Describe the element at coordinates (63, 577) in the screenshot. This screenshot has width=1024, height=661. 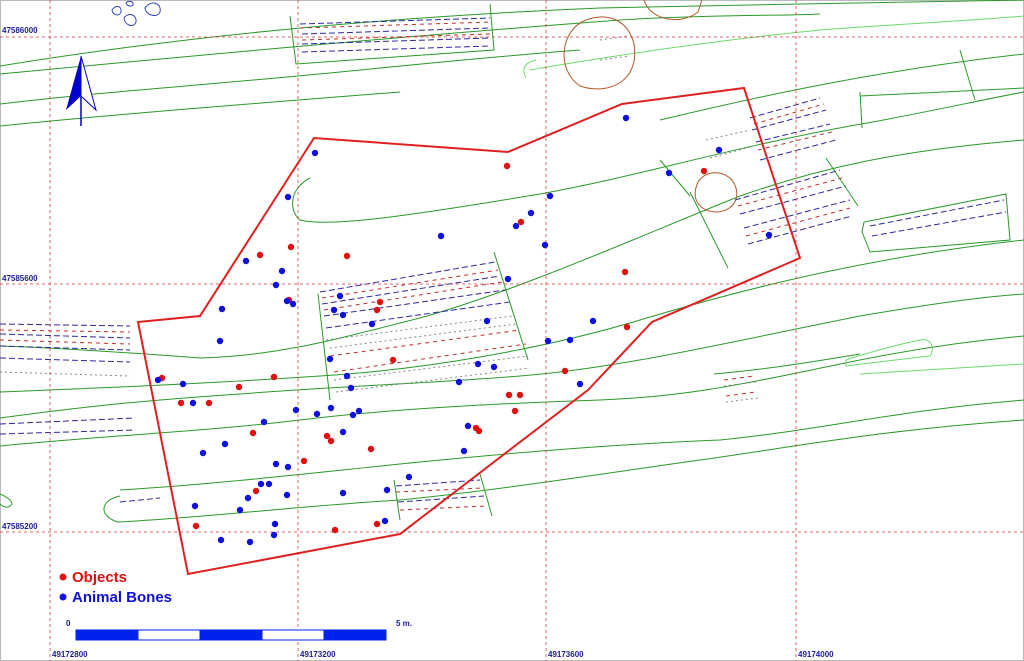
I see `objects-legend-marker` at that location.